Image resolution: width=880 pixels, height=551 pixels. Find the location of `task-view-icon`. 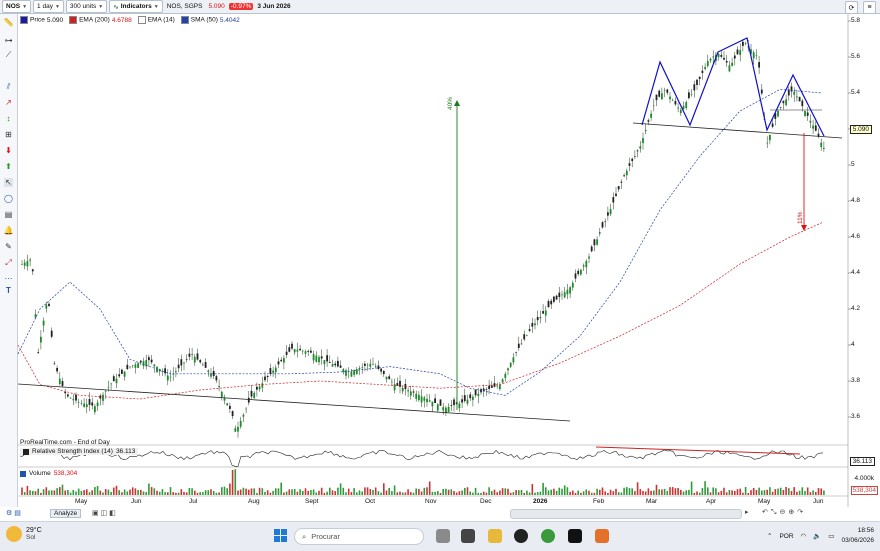

task-view-icon is located at coordinates (443, 536).